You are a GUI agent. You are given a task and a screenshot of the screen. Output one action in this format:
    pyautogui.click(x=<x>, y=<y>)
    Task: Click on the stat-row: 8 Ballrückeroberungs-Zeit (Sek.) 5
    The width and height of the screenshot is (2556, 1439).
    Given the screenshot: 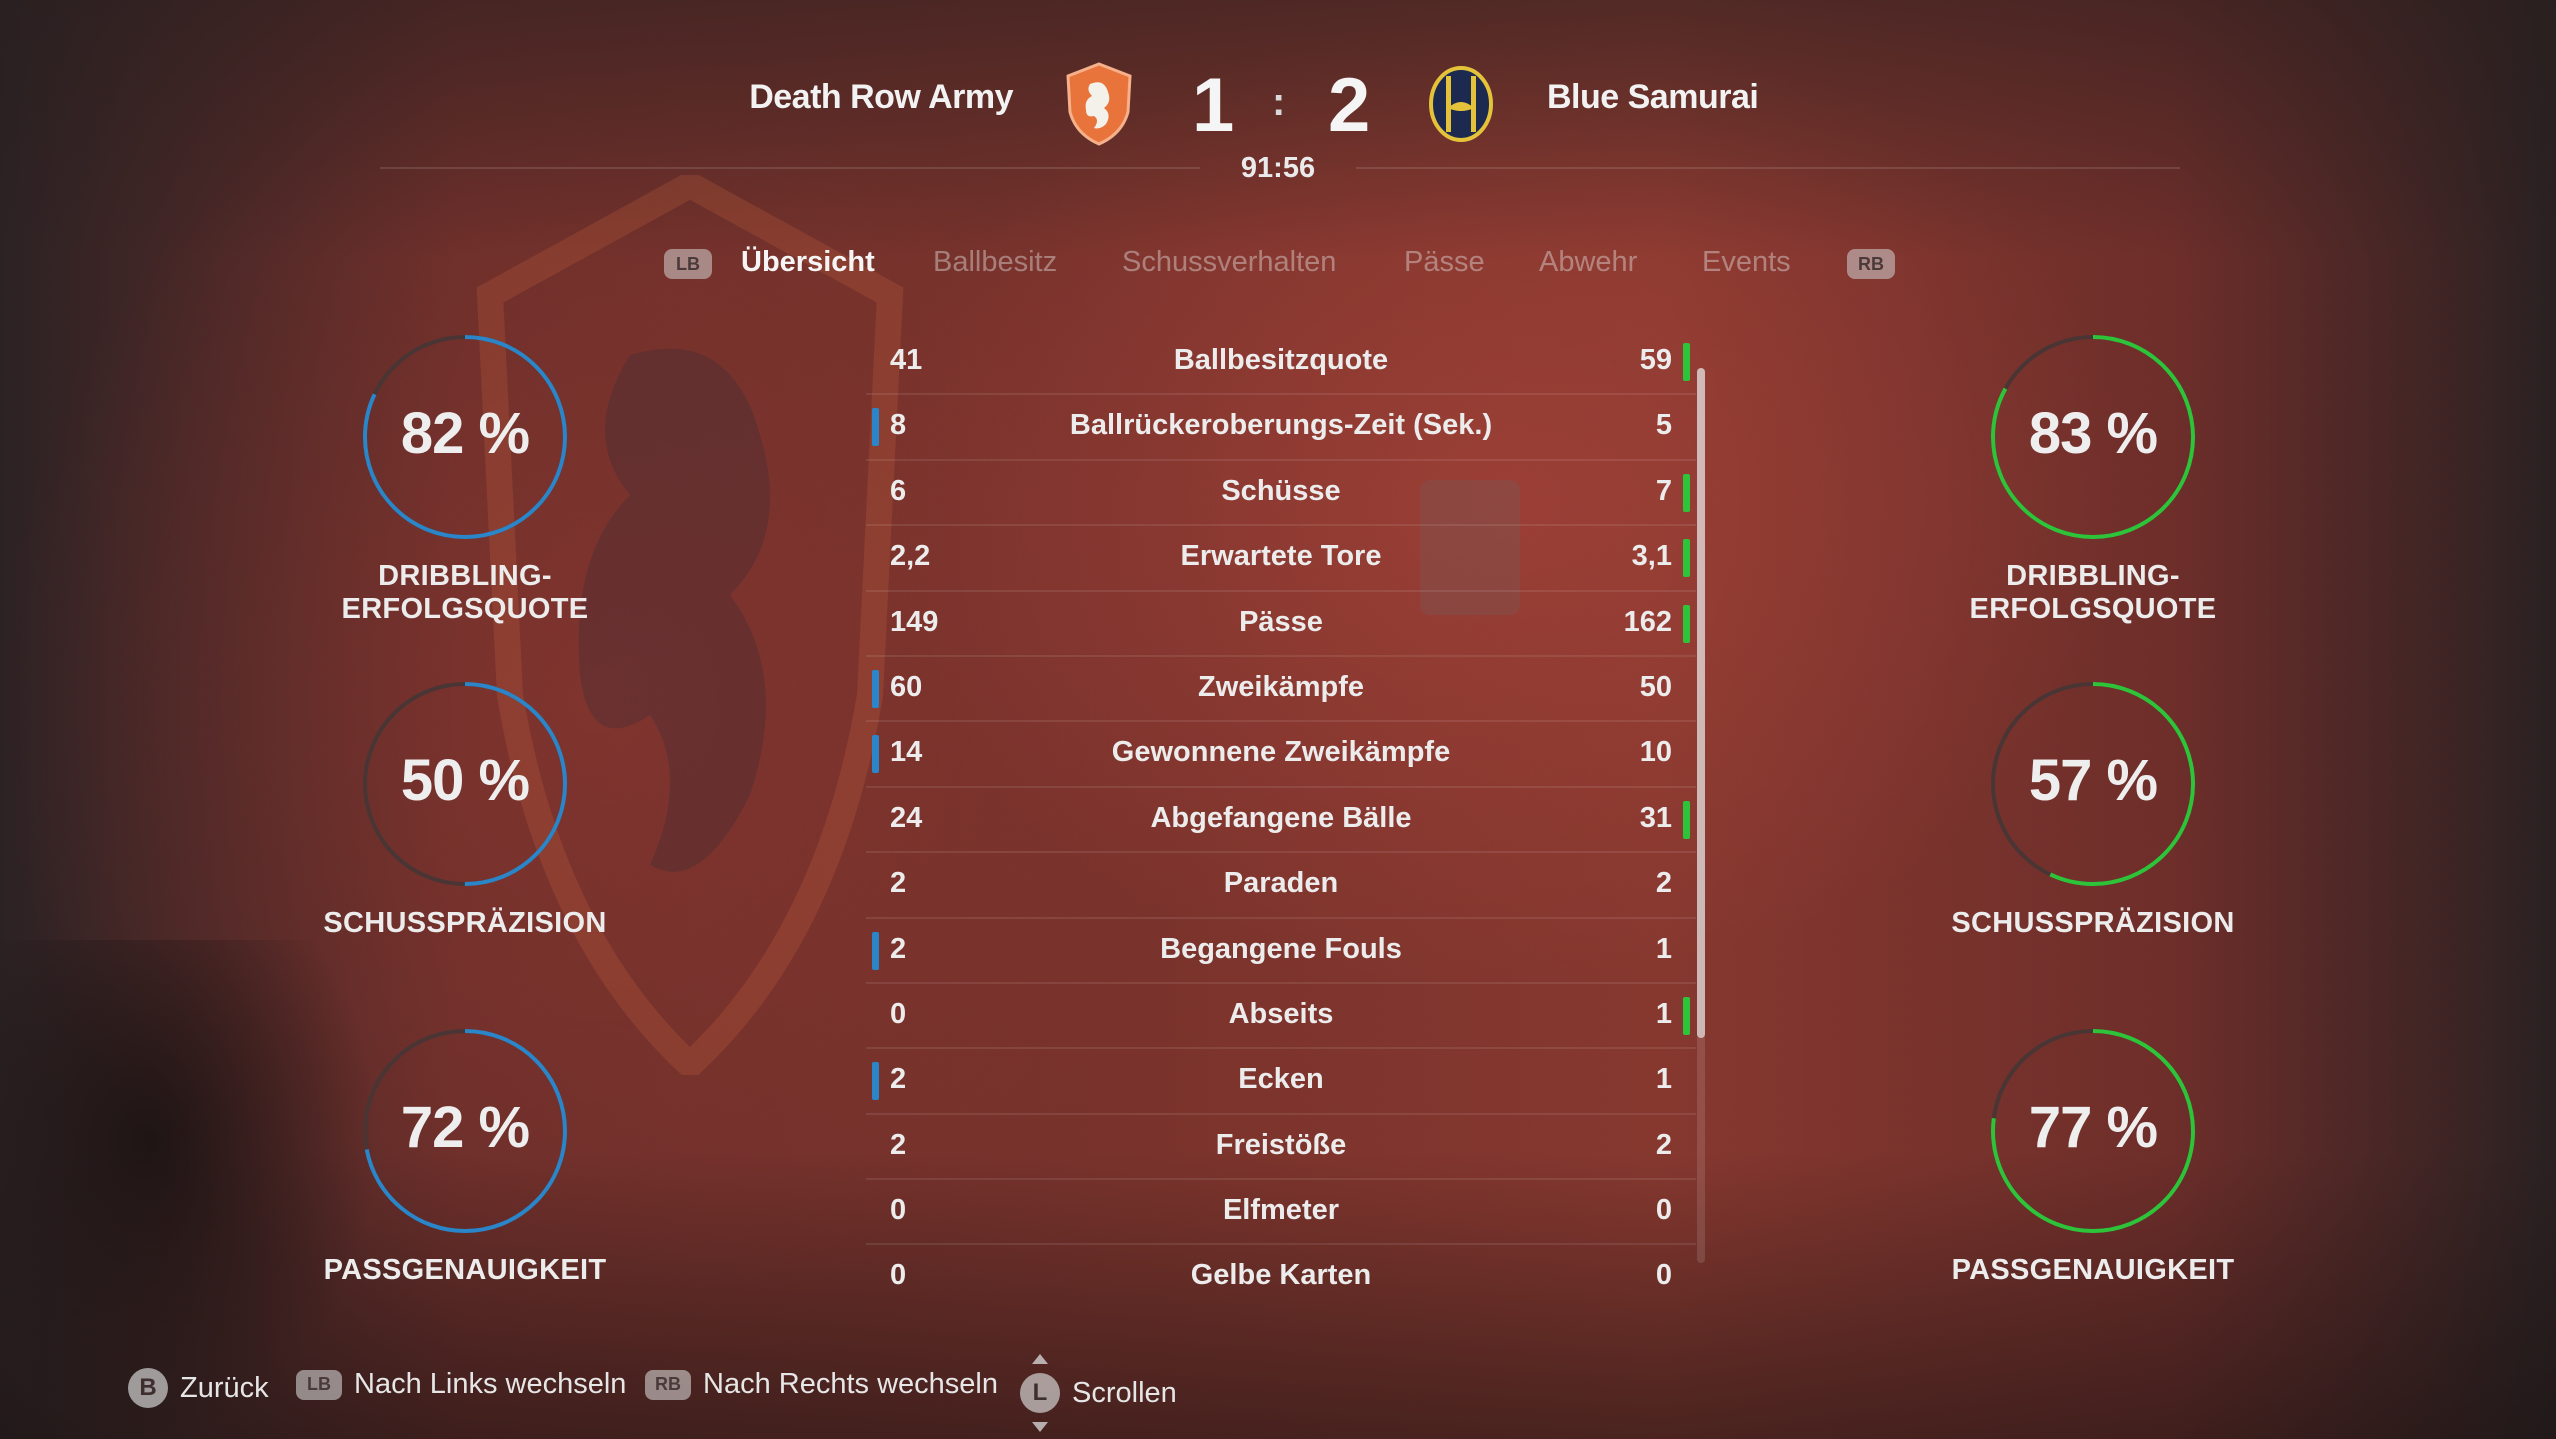 What is the action you would take?
    pyautogui.click(x=1281, y=428)
    